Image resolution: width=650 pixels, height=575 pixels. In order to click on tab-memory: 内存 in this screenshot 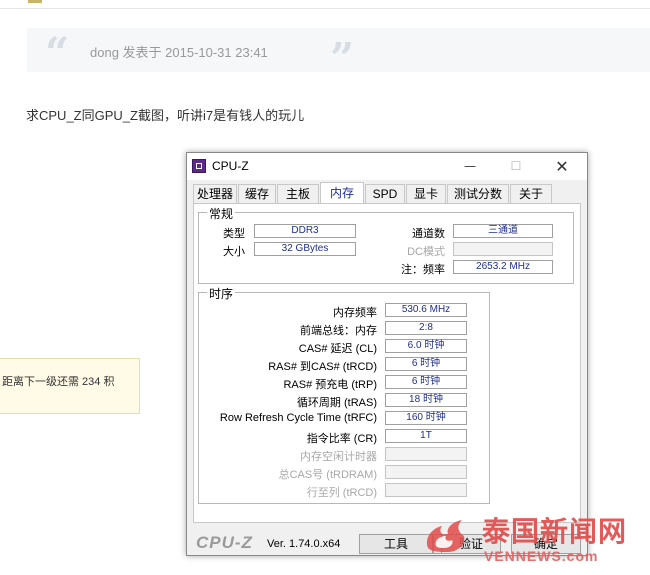, I will do `click(342, 193)`.